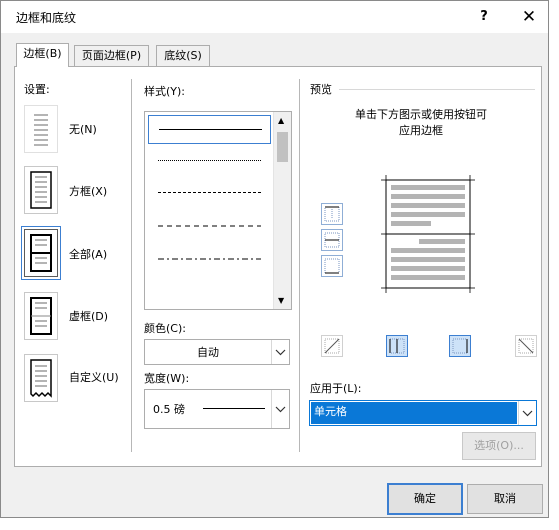 The height and width of the screenshot is (530, 559). I want to click on setting-none-label: 无(N), so click(83, 129).